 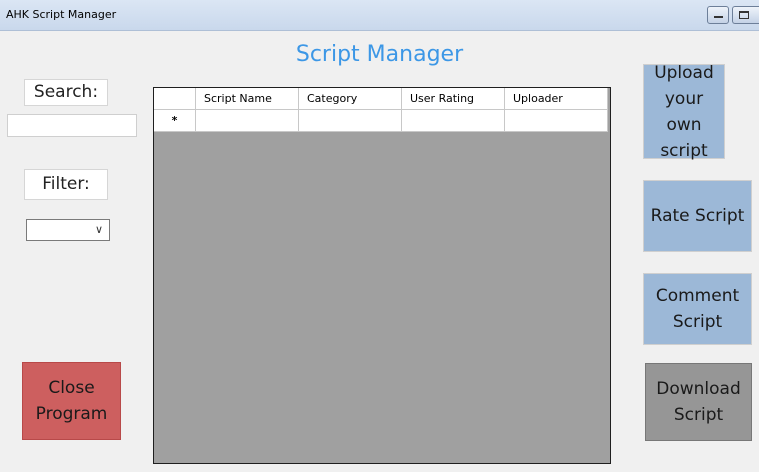 I want to click on comment-script-button: Comment Script, so click(x=697, y=309).